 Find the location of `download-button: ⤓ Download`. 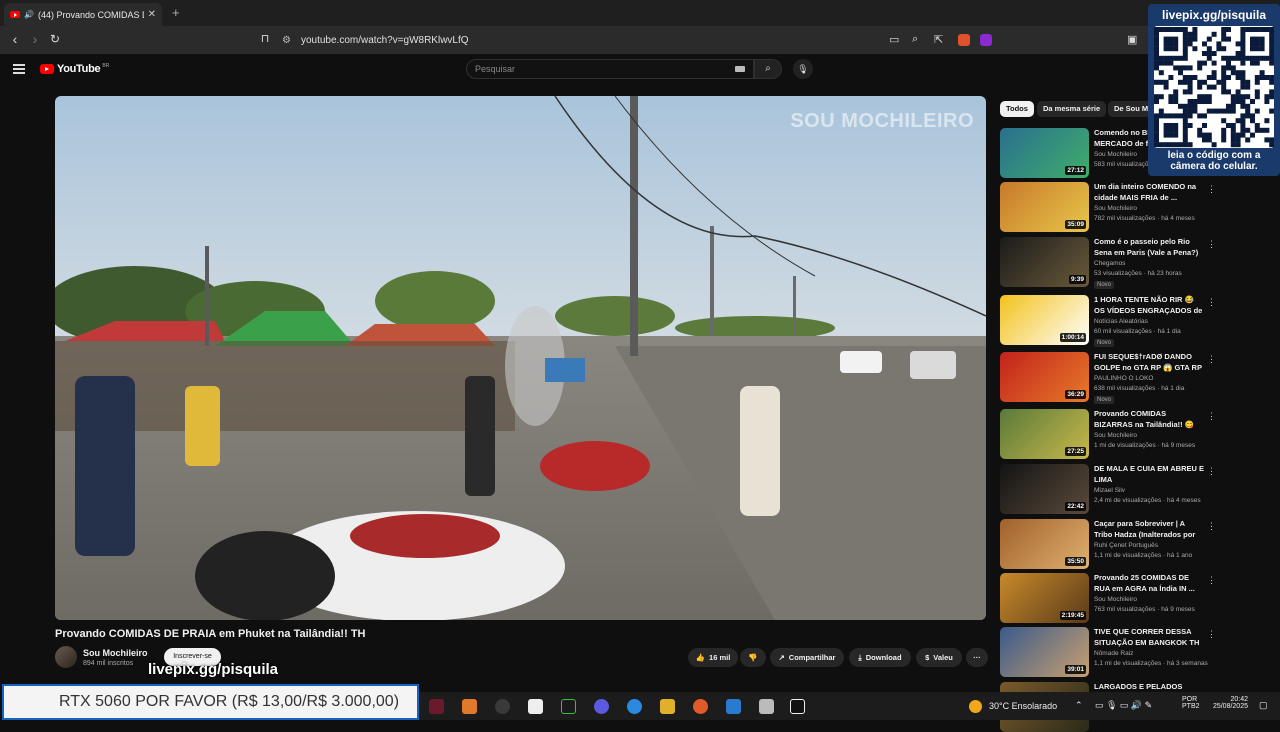

download-button: ⤓ Download is located at coordinates (880, 657).